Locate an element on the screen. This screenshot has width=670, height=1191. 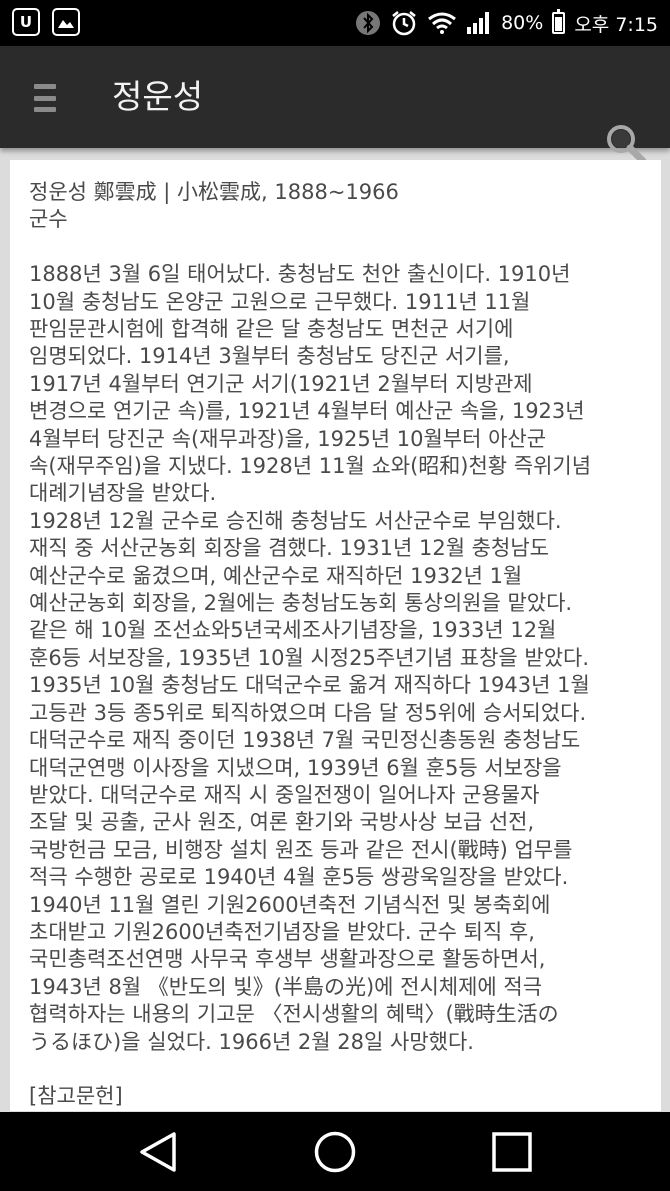
article-line: 받았다. 대덕군수로 재직 시 중일전쟁이 일어나자 군용물자 is located at coordinates (284, 794).